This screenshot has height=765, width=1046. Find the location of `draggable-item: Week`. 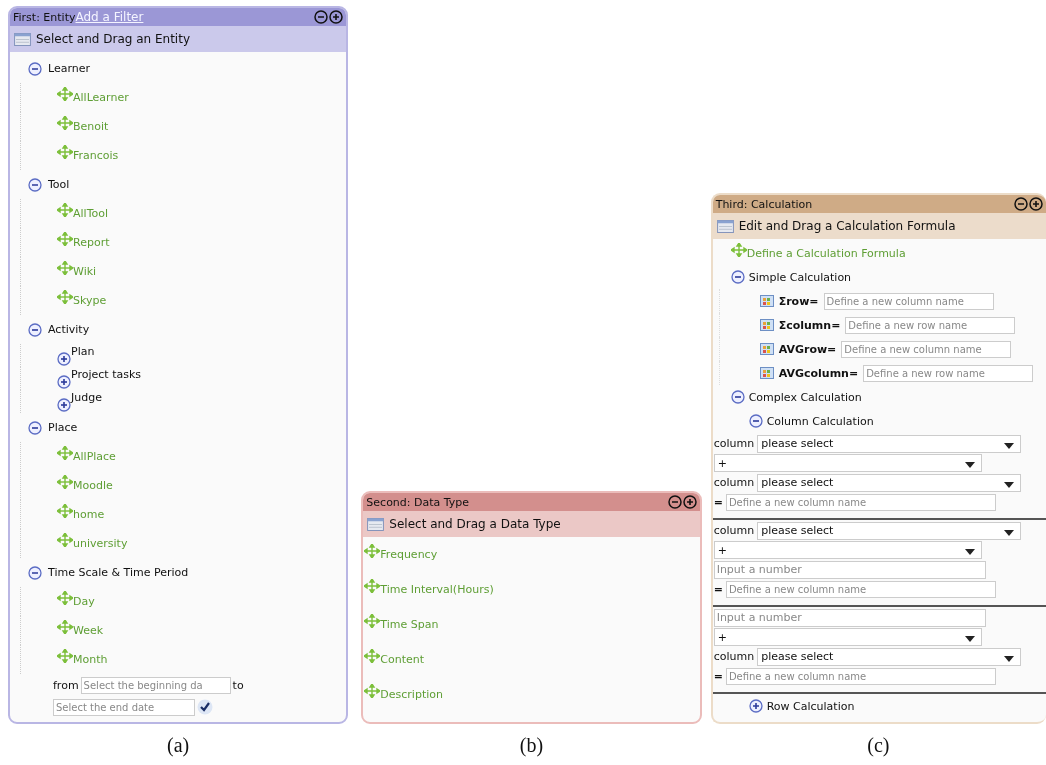

draggable-item: Week is located at coordinates (88, 630).